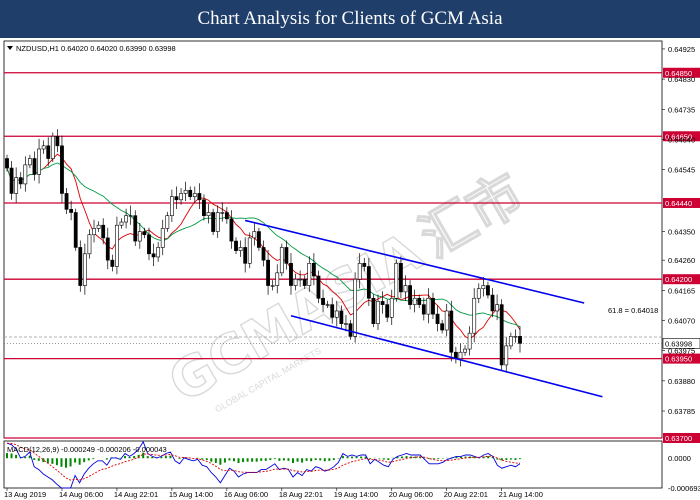 The image size is (700, 500). What do you see at coordinates (684, 488) in the screenshot?
I see `macd-y-tick-label: -0.000693` at bounding box center [684, 488].